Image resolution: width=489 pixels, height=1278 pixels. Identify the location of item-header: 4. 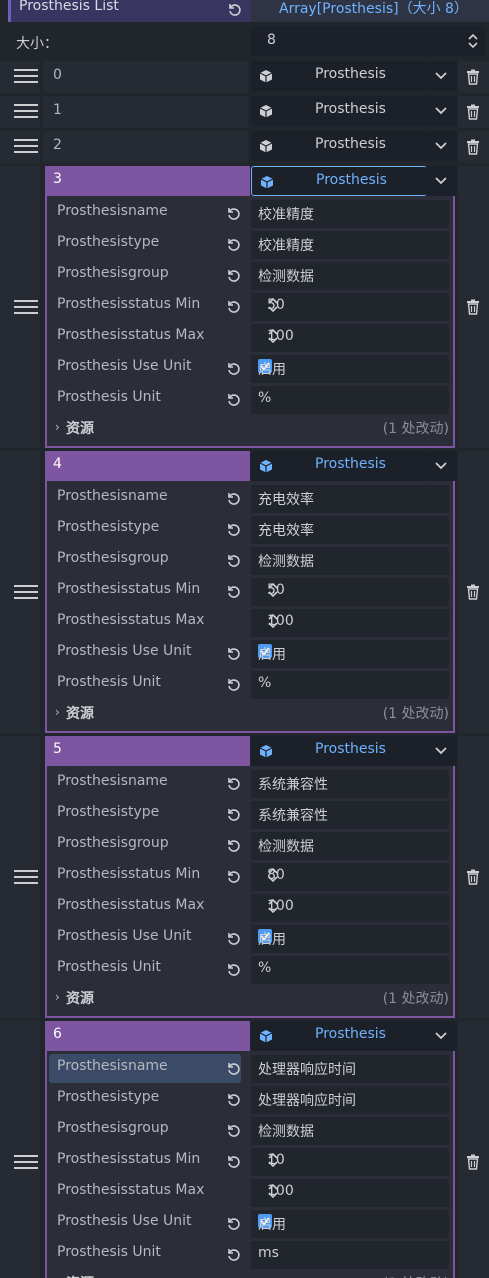
(147, 466).